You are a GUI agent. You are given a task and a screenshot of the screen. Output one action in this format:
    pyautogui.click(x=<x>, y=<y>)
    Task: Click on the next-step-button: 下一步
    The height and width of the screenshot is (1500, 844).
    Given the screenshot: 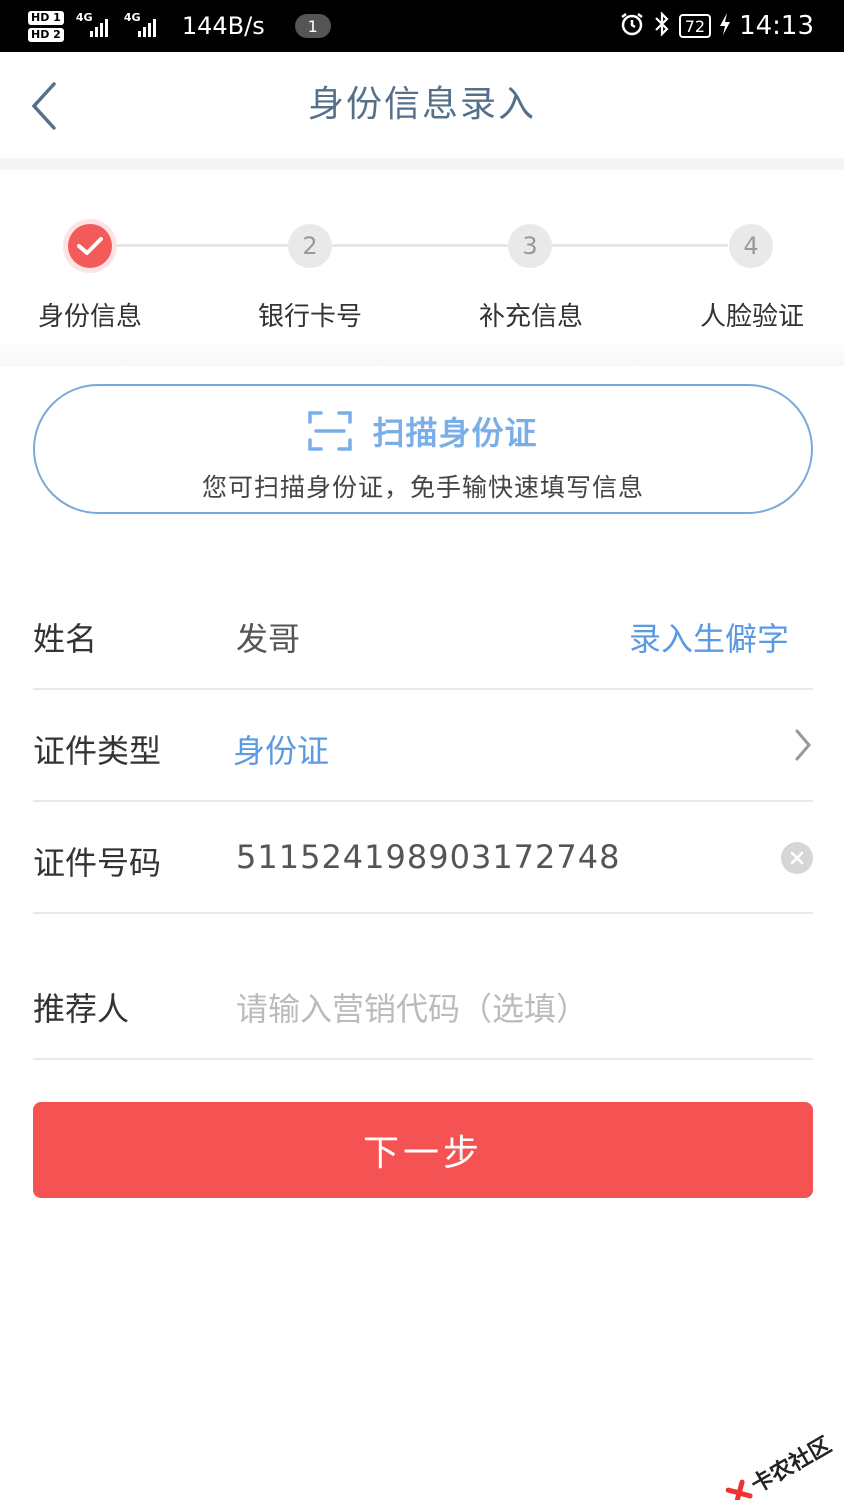 What is the action you would take?
    pyautogui.click(x=423, y=1150)
    